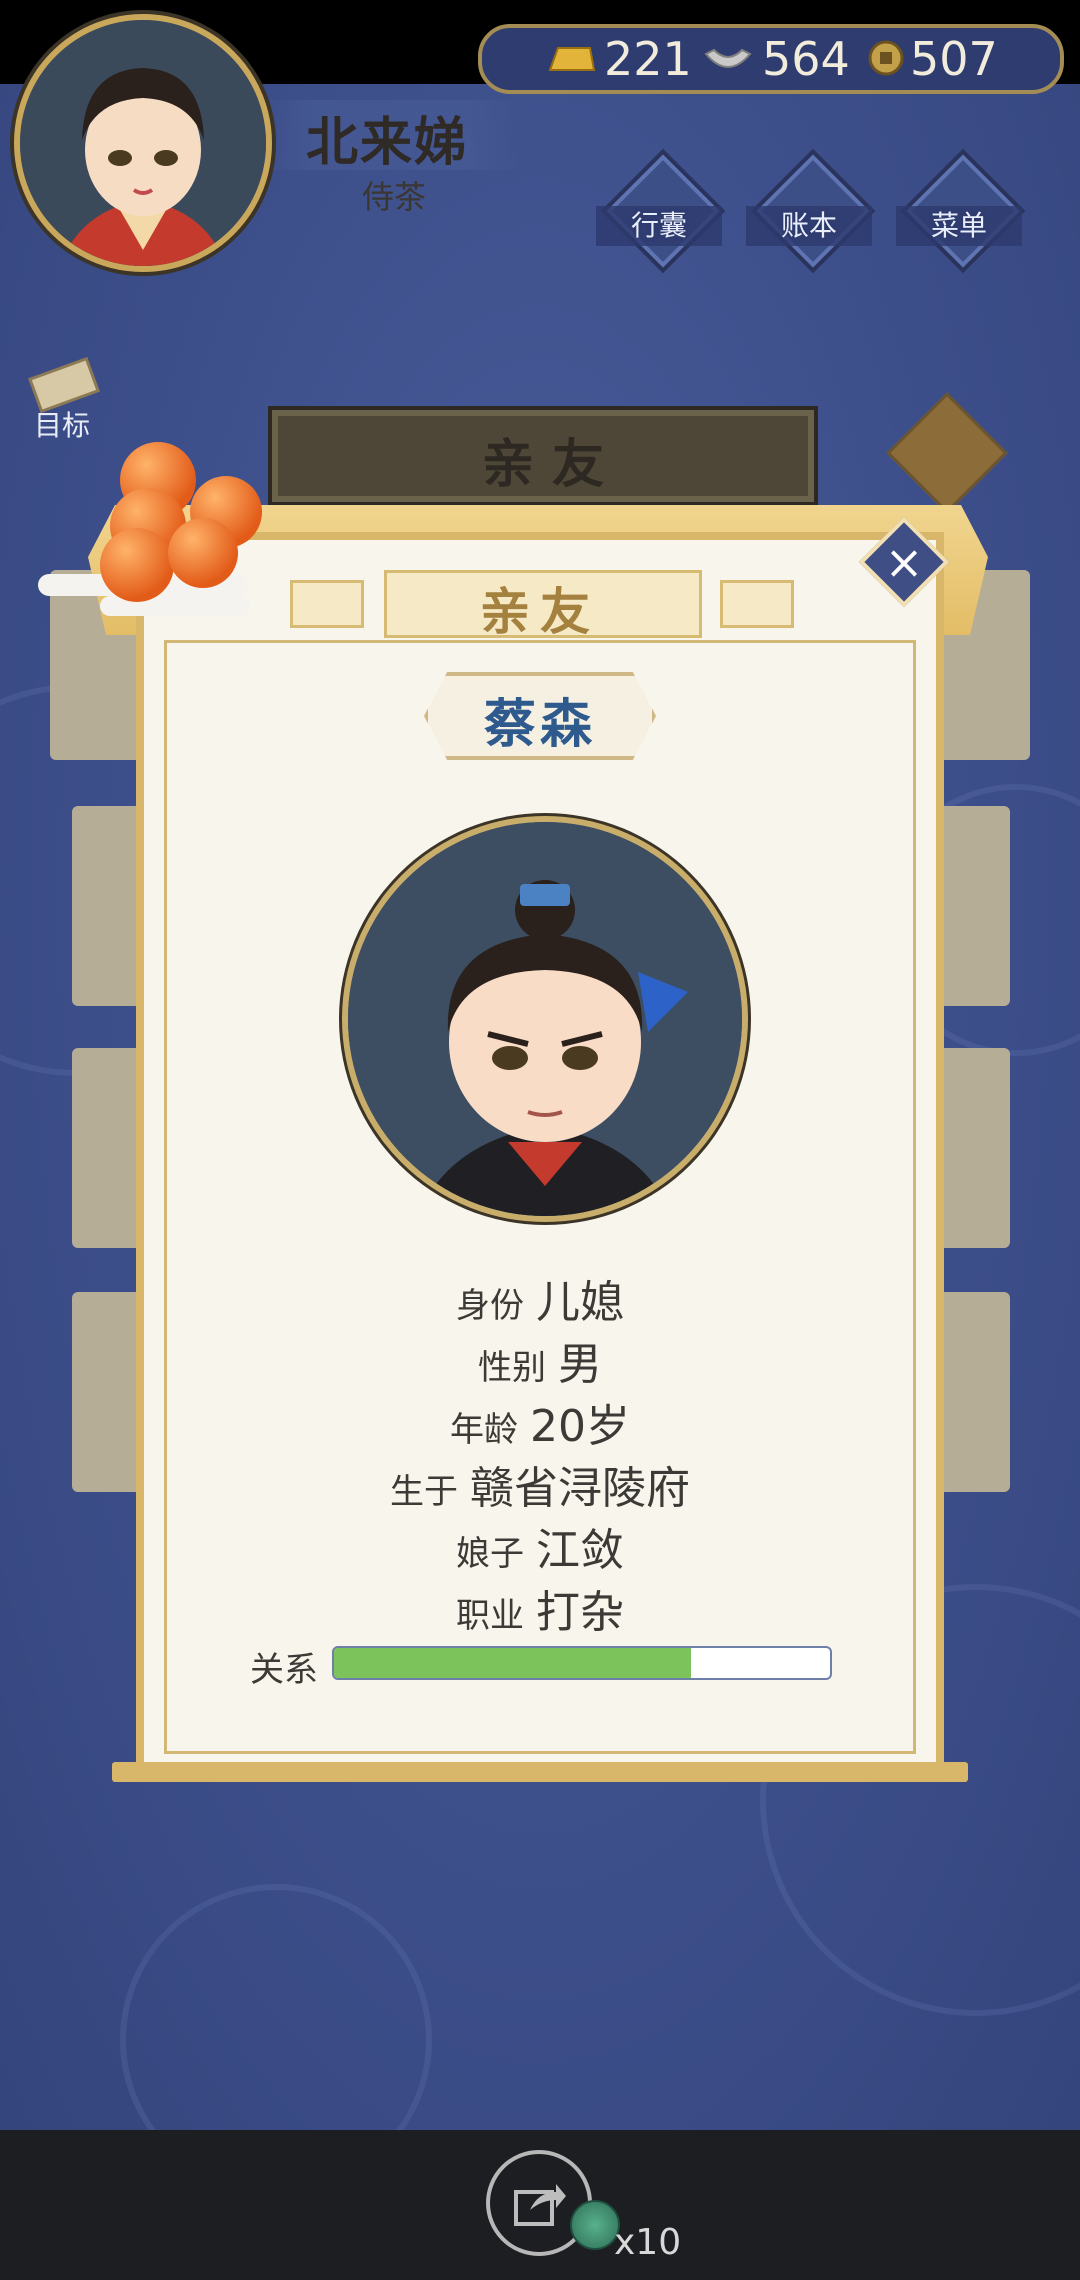  Describe the element at coordinates (580, 1302) in the screenshot. I see `info-value: 儿媳` at that location.